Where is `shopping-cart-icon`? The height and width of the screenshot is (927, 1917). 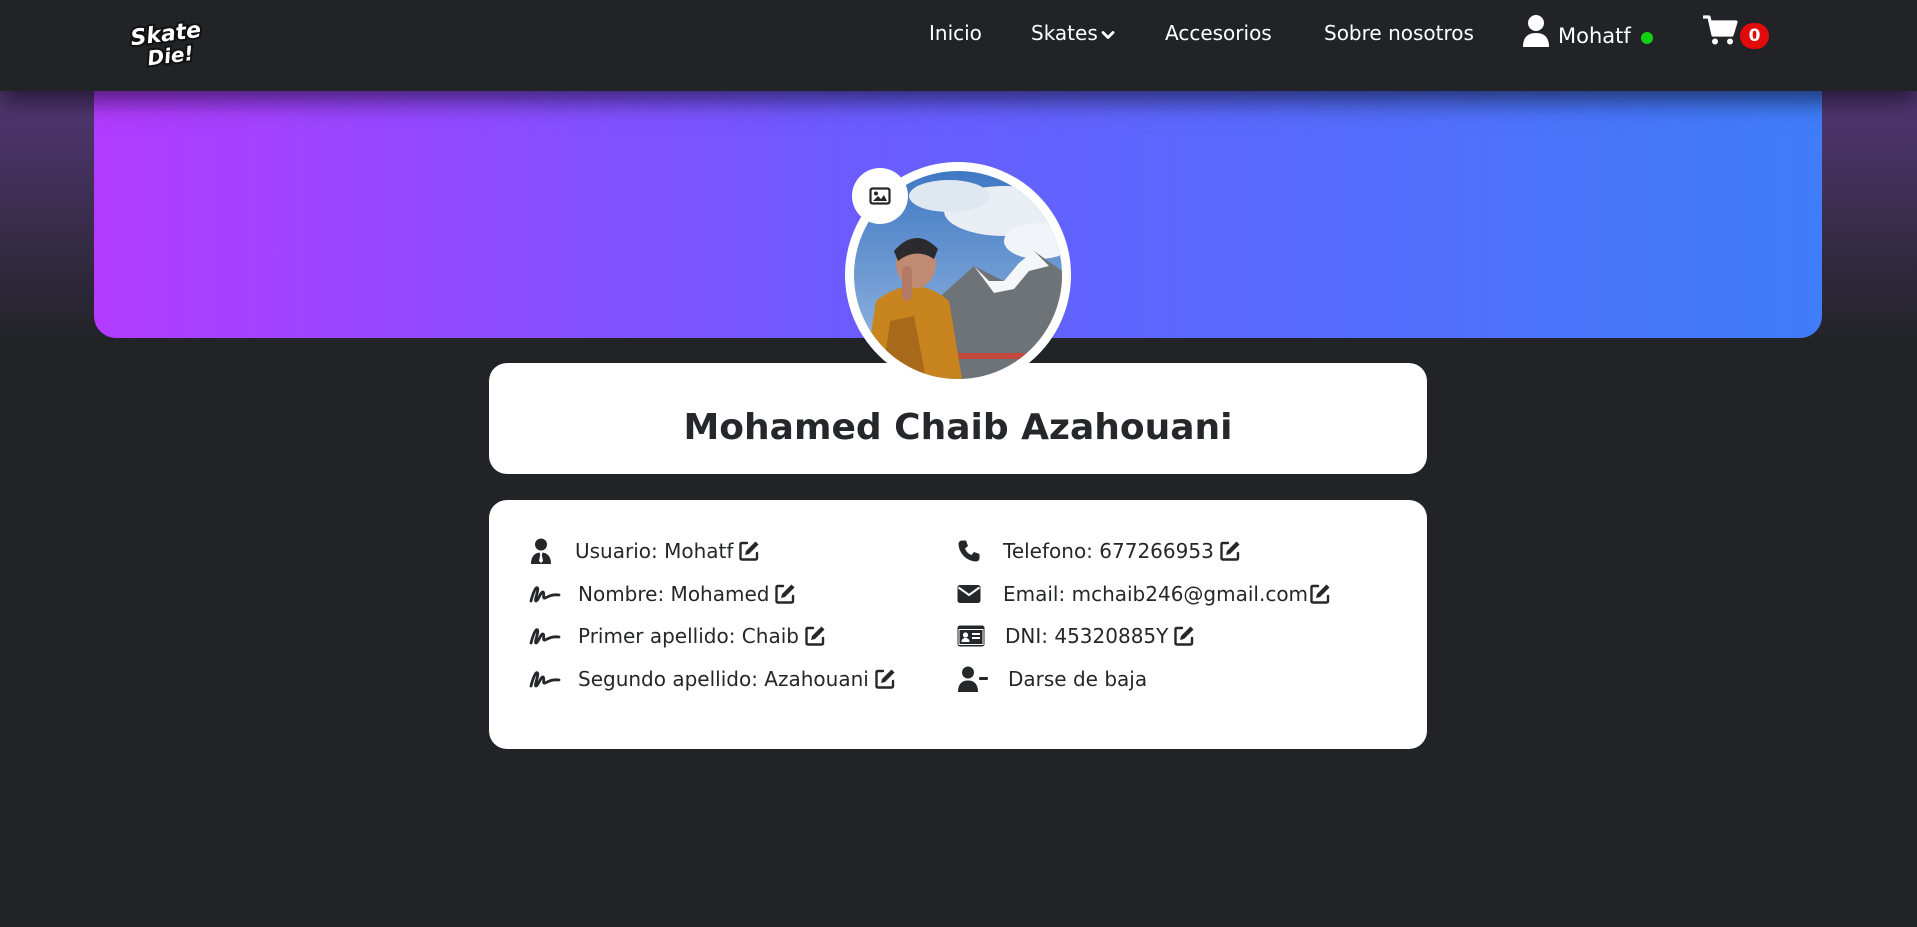
shopping-cart-icon is located at coordinates (1721, 30).